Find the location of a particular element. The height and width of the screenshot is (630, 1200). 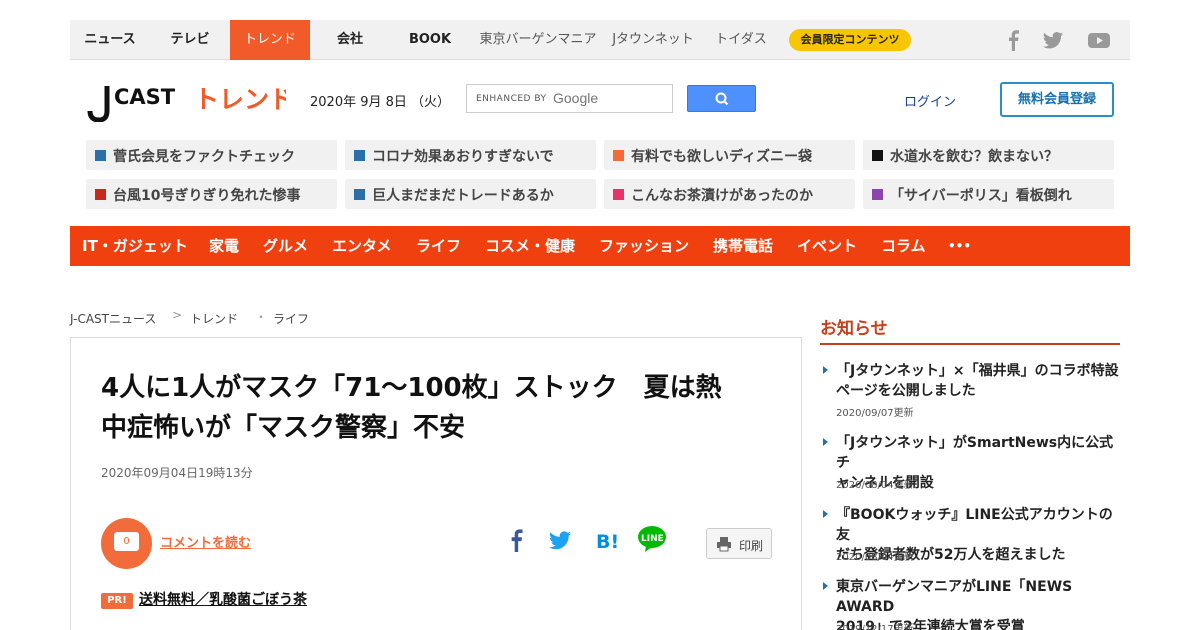

youtube-icon is located at coordinates (1099, 40).